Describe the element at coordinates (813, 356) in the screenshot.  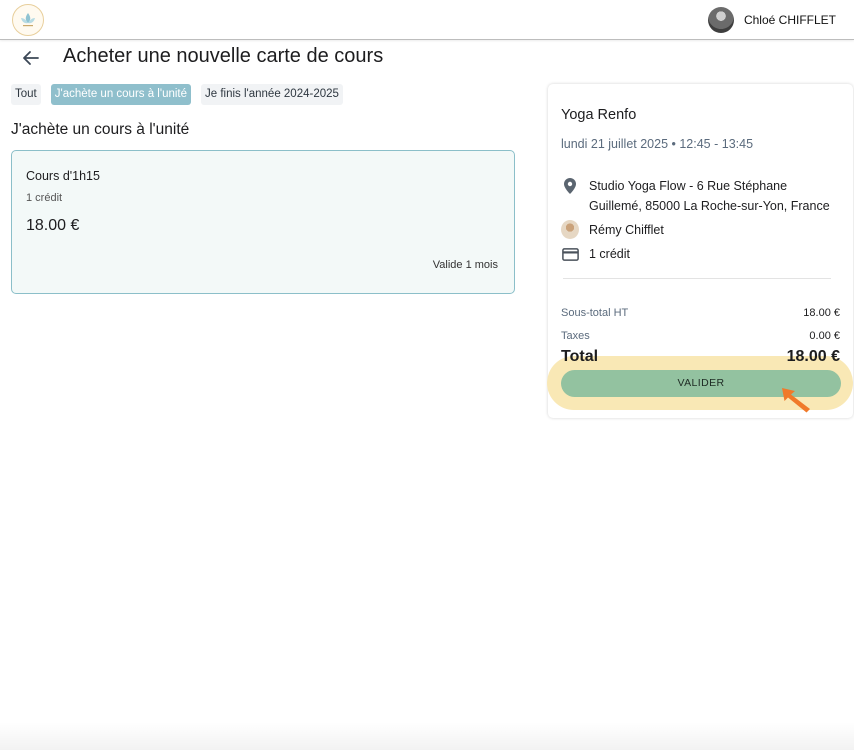
I see `total-value: 18.00 €` at that location.